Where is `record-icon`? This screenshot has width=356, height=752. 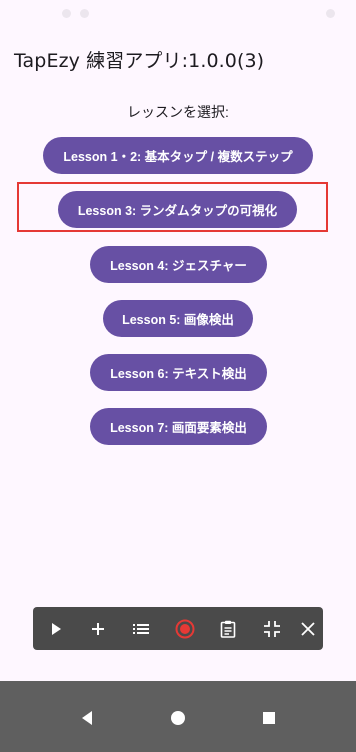
record-icon is located at coordinates (185, 628).